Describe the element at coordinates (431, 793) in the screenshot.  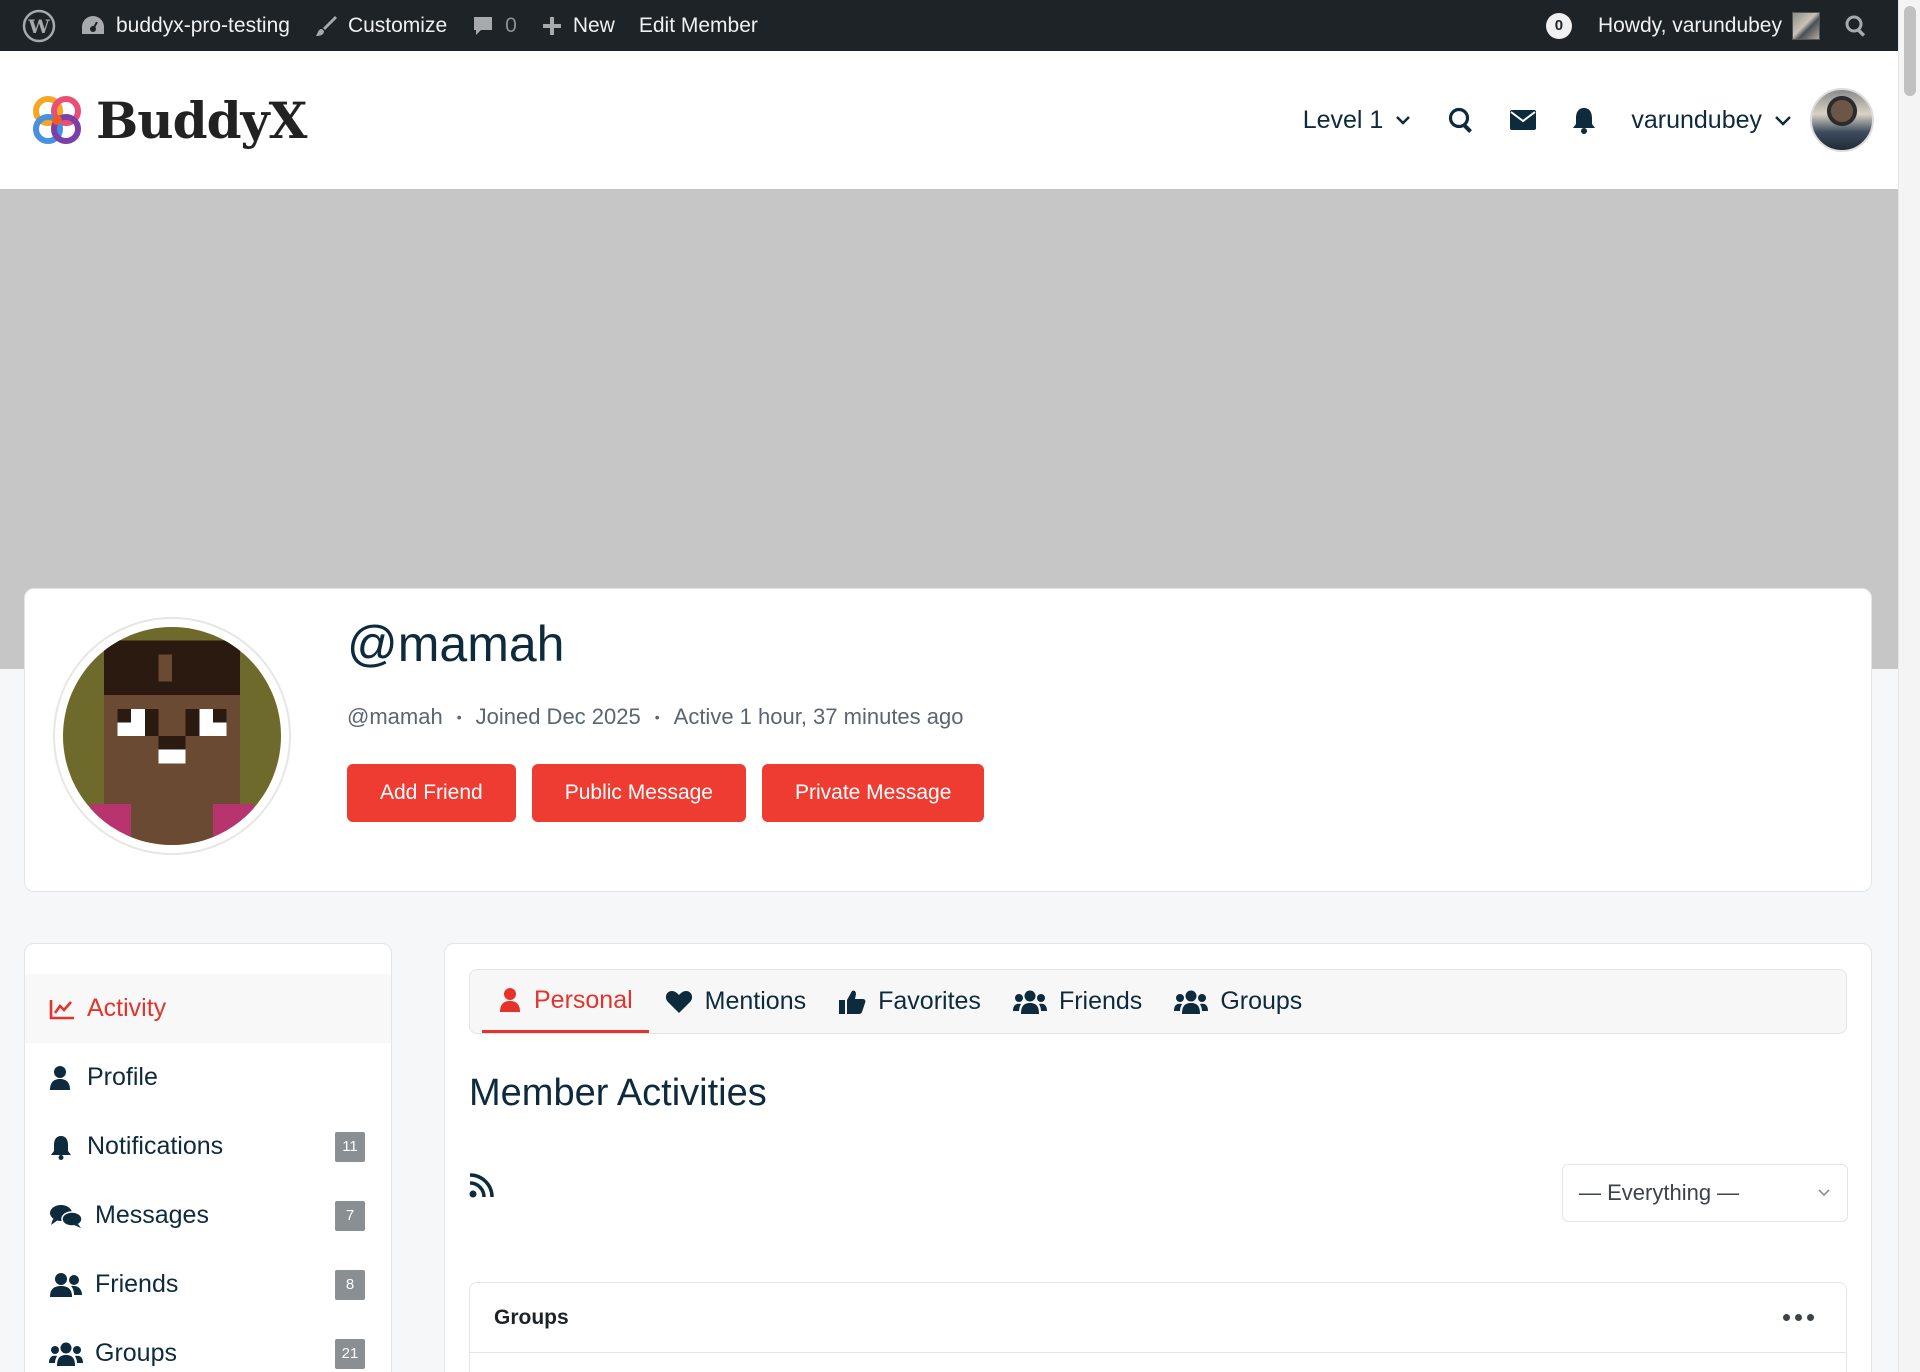
I see `add-friend-button: Add Friend` at that location.